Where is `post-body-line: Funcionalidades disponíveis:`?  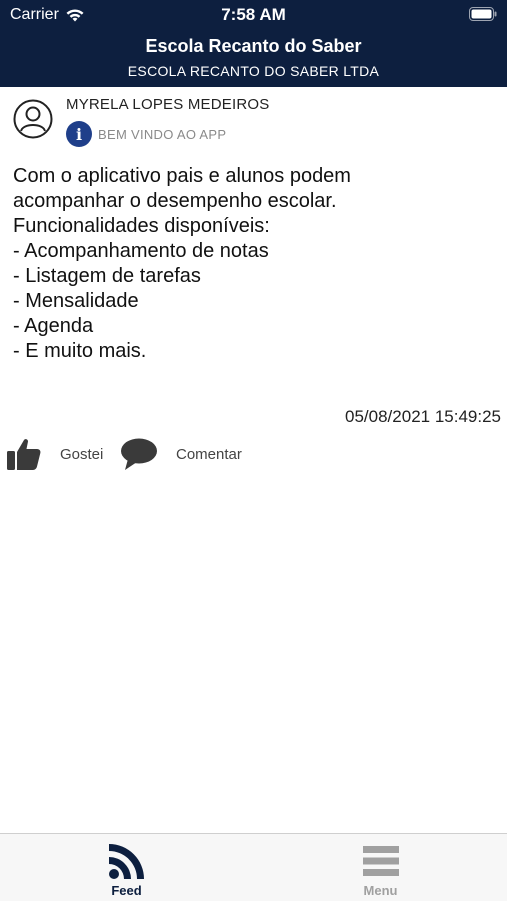 post-body-line: Funcionalidades disponíveis: is located at coordinates (141, 226).